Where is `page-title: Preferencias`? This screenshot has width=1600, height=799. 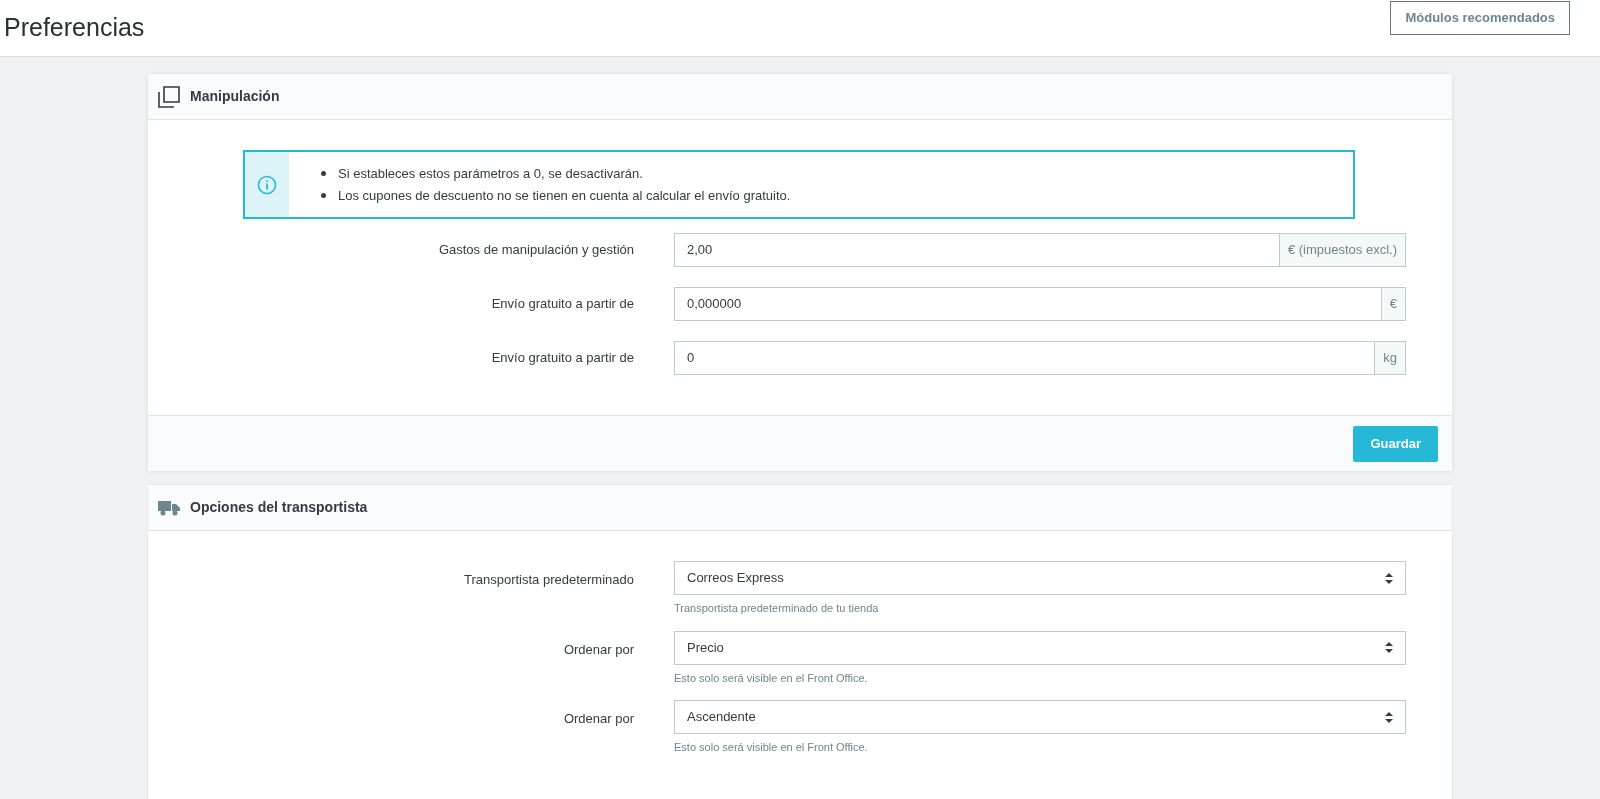 page-title: Preferencias is located at coordinates (74, 28).